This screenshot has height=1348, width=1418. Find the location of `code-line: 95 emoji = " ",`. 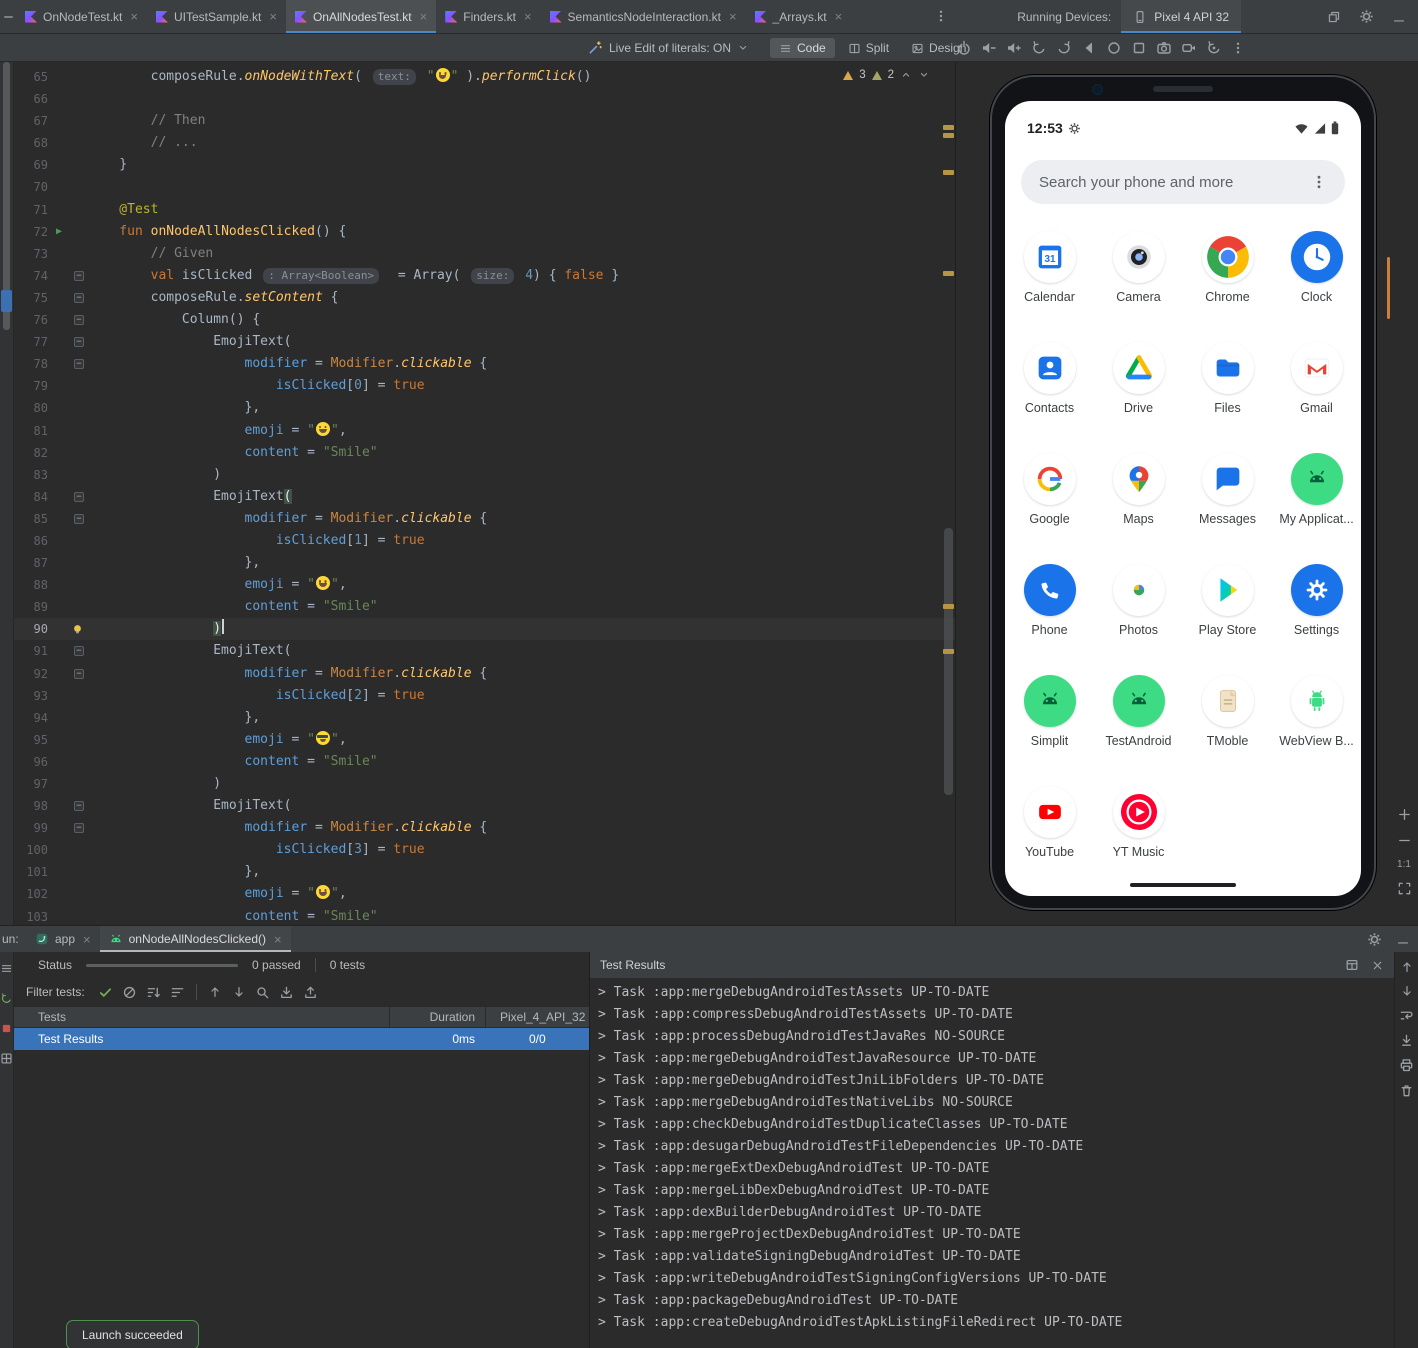

code-line: 95 emoji = " ", is located at coordinates (484, 740).